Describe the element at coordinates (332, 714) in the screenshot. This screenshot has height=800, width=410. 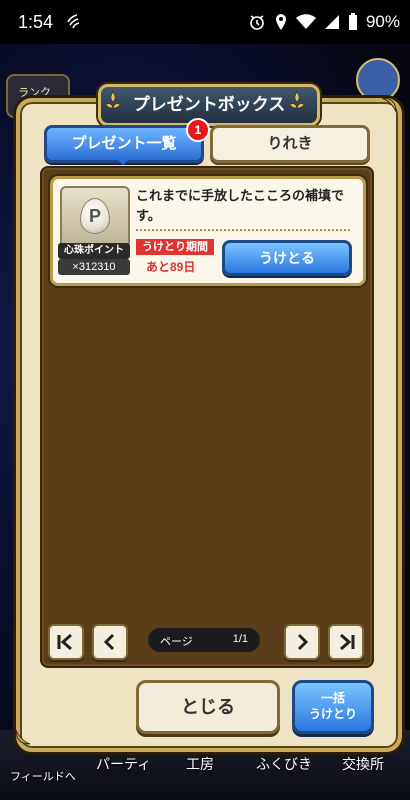
I see `bulk-receive-line2: うけとり` at that location.